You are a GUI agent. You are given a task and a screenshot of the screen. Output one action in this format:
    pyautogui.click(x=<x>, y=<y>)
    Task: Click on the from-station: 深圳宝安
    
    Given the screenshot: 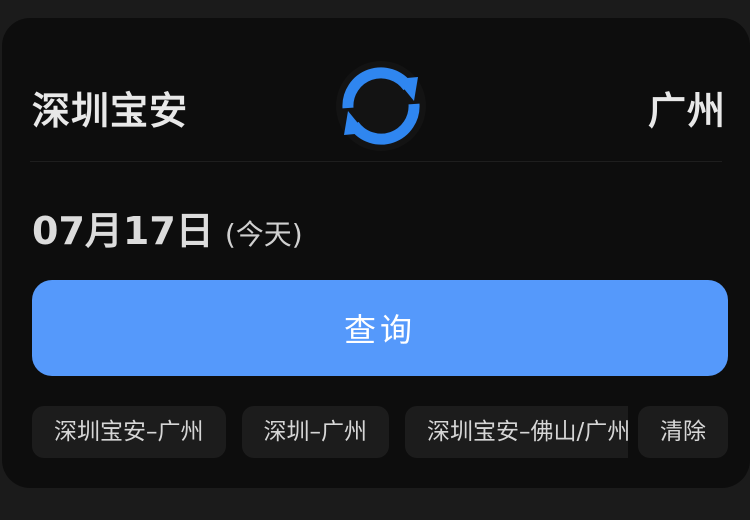 What is the action you would take?
    pyautogui.click(x=110, y=107)
    